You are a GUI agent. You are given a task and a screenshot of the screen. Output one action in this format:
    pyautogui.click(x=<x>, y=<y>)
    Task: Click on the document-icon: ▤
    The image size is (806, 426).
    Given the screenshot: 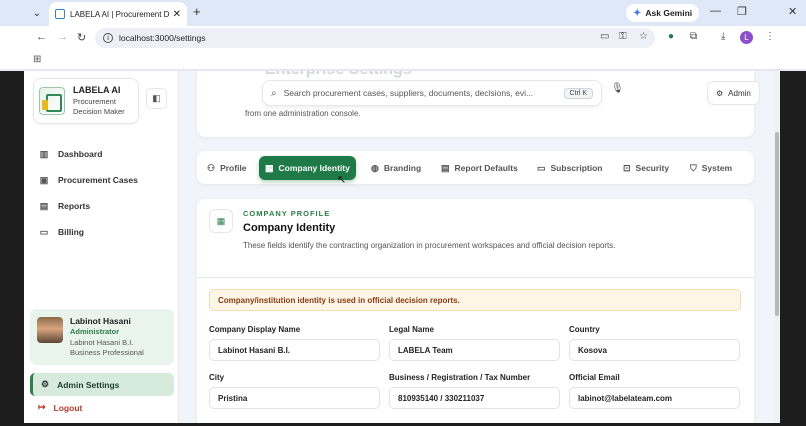 What is the action you would take?
    pyautogui.click(x=445, y=167)
    